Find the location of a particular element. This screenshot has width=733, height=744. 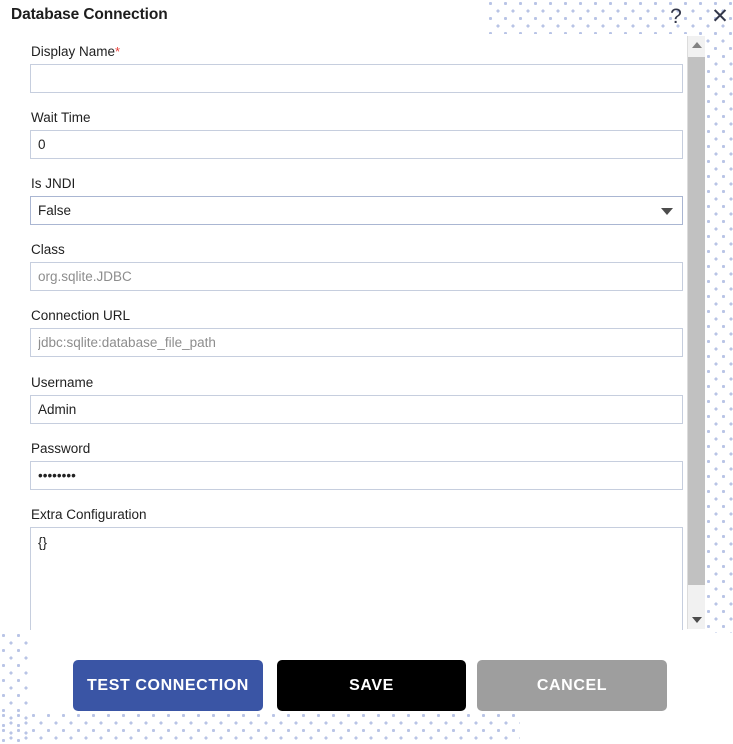

save-button: SAVE is located at coordinates (371, 685).